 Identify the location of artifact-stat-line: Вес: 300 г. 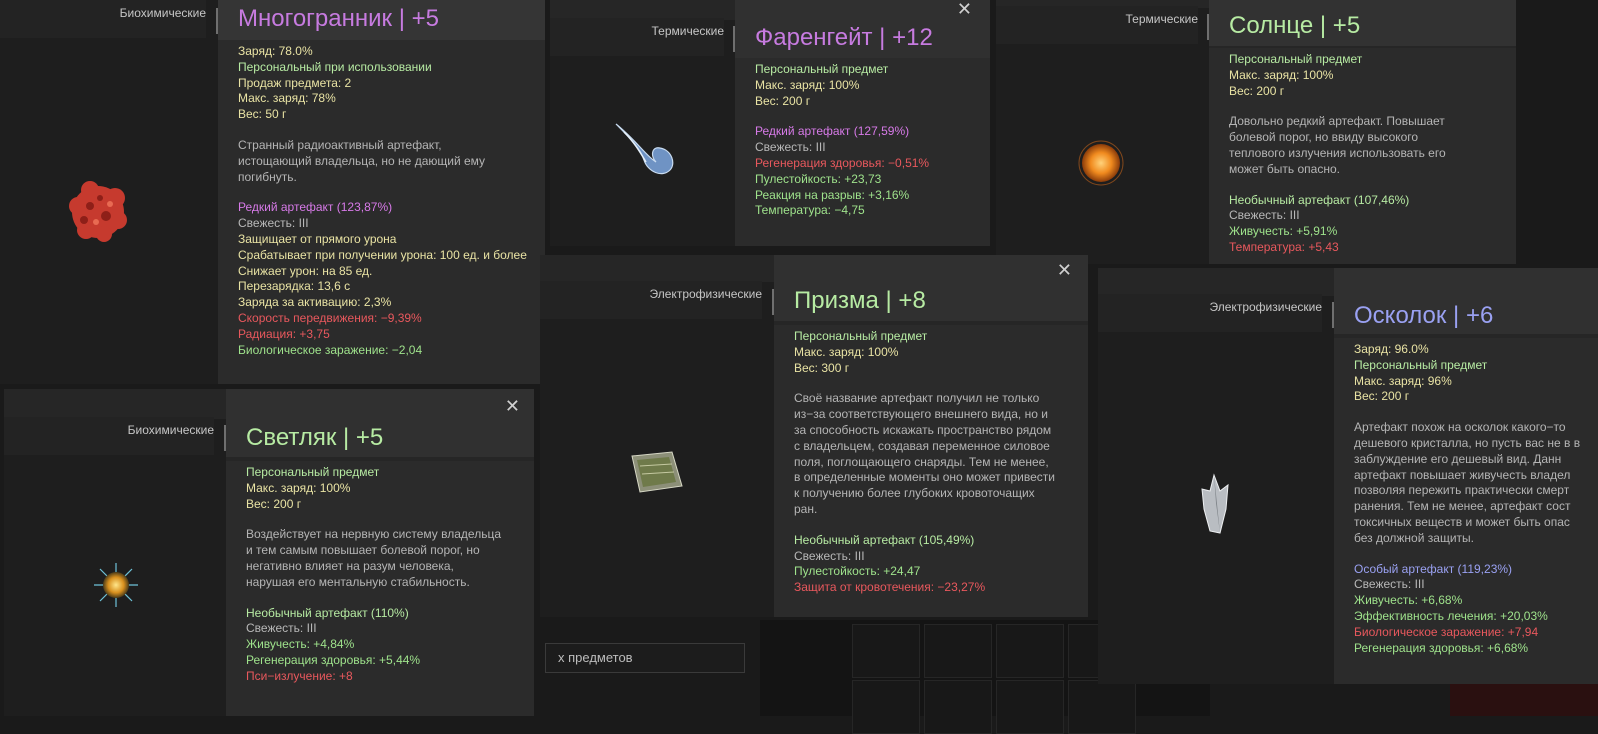
(822, 367).